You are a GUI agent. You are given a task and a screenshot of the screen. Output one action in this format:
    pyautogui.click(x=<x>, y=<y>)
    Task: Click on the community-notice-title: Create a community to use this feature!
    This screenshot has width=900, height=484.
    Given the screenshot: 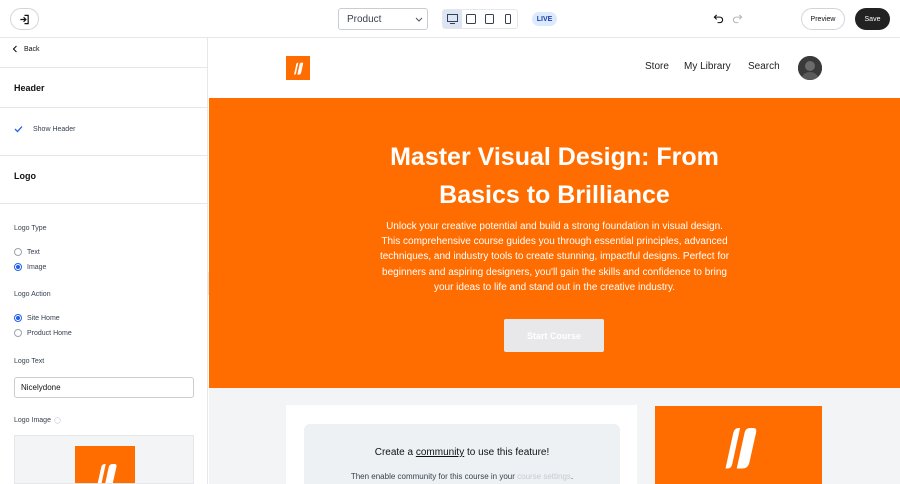 What is the action you would take?
    pyautogui.click(x=462, y=452)
    